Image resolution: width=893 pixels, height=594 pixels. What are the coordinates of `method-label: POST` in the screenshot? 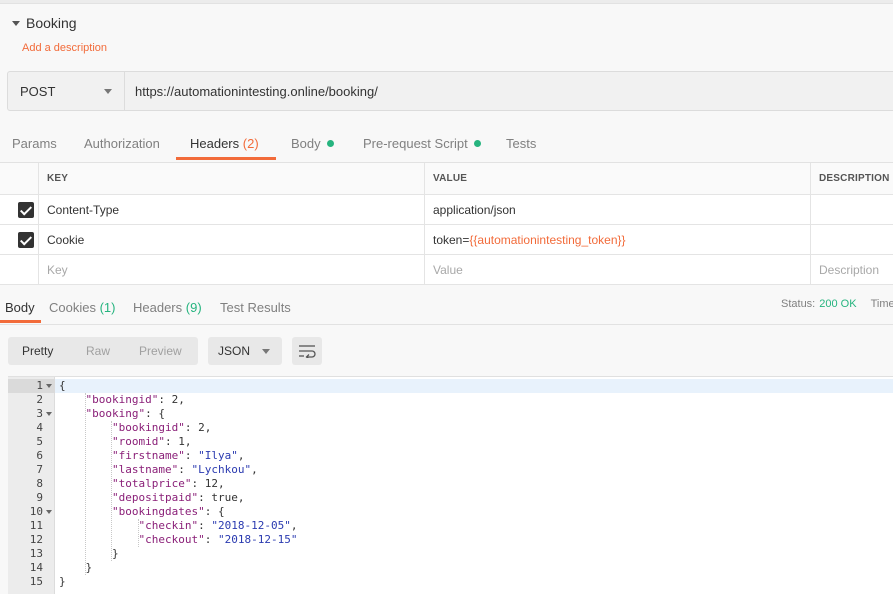 It's located at (38, 91).